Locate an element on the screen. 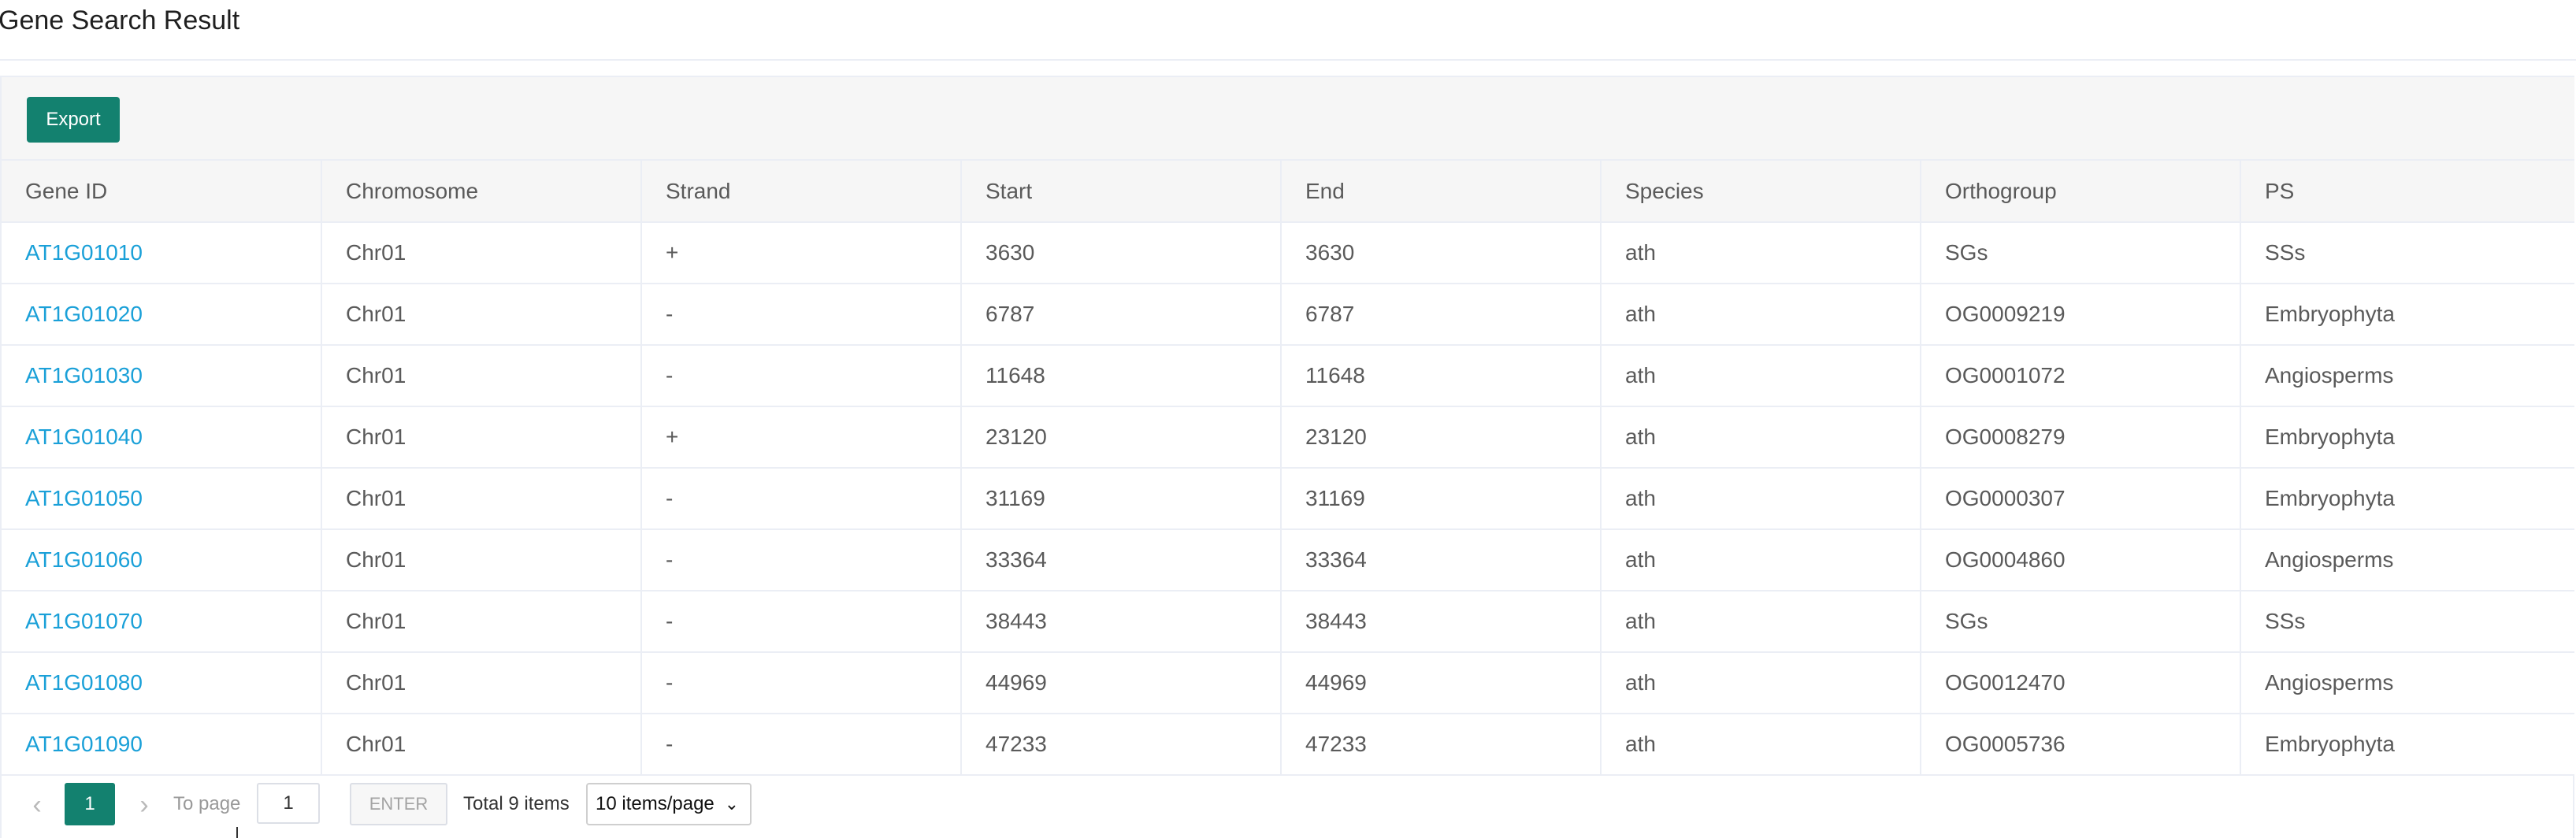 This screenshot has height=838, width=2576. gene-id-link: AT1G01020 is located at coordinates (84, 314).